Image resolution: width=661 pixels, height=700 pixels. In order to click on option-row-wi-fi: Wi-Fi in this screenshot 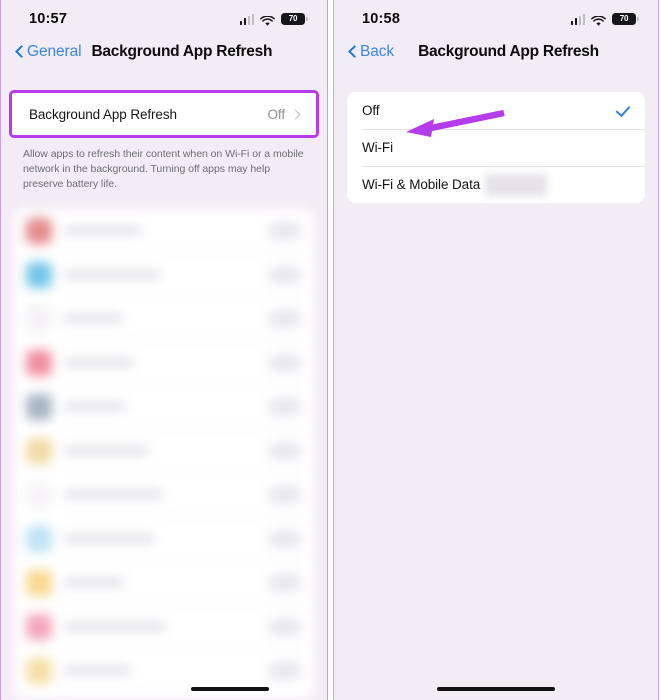, I will do `click(496, 147)`.